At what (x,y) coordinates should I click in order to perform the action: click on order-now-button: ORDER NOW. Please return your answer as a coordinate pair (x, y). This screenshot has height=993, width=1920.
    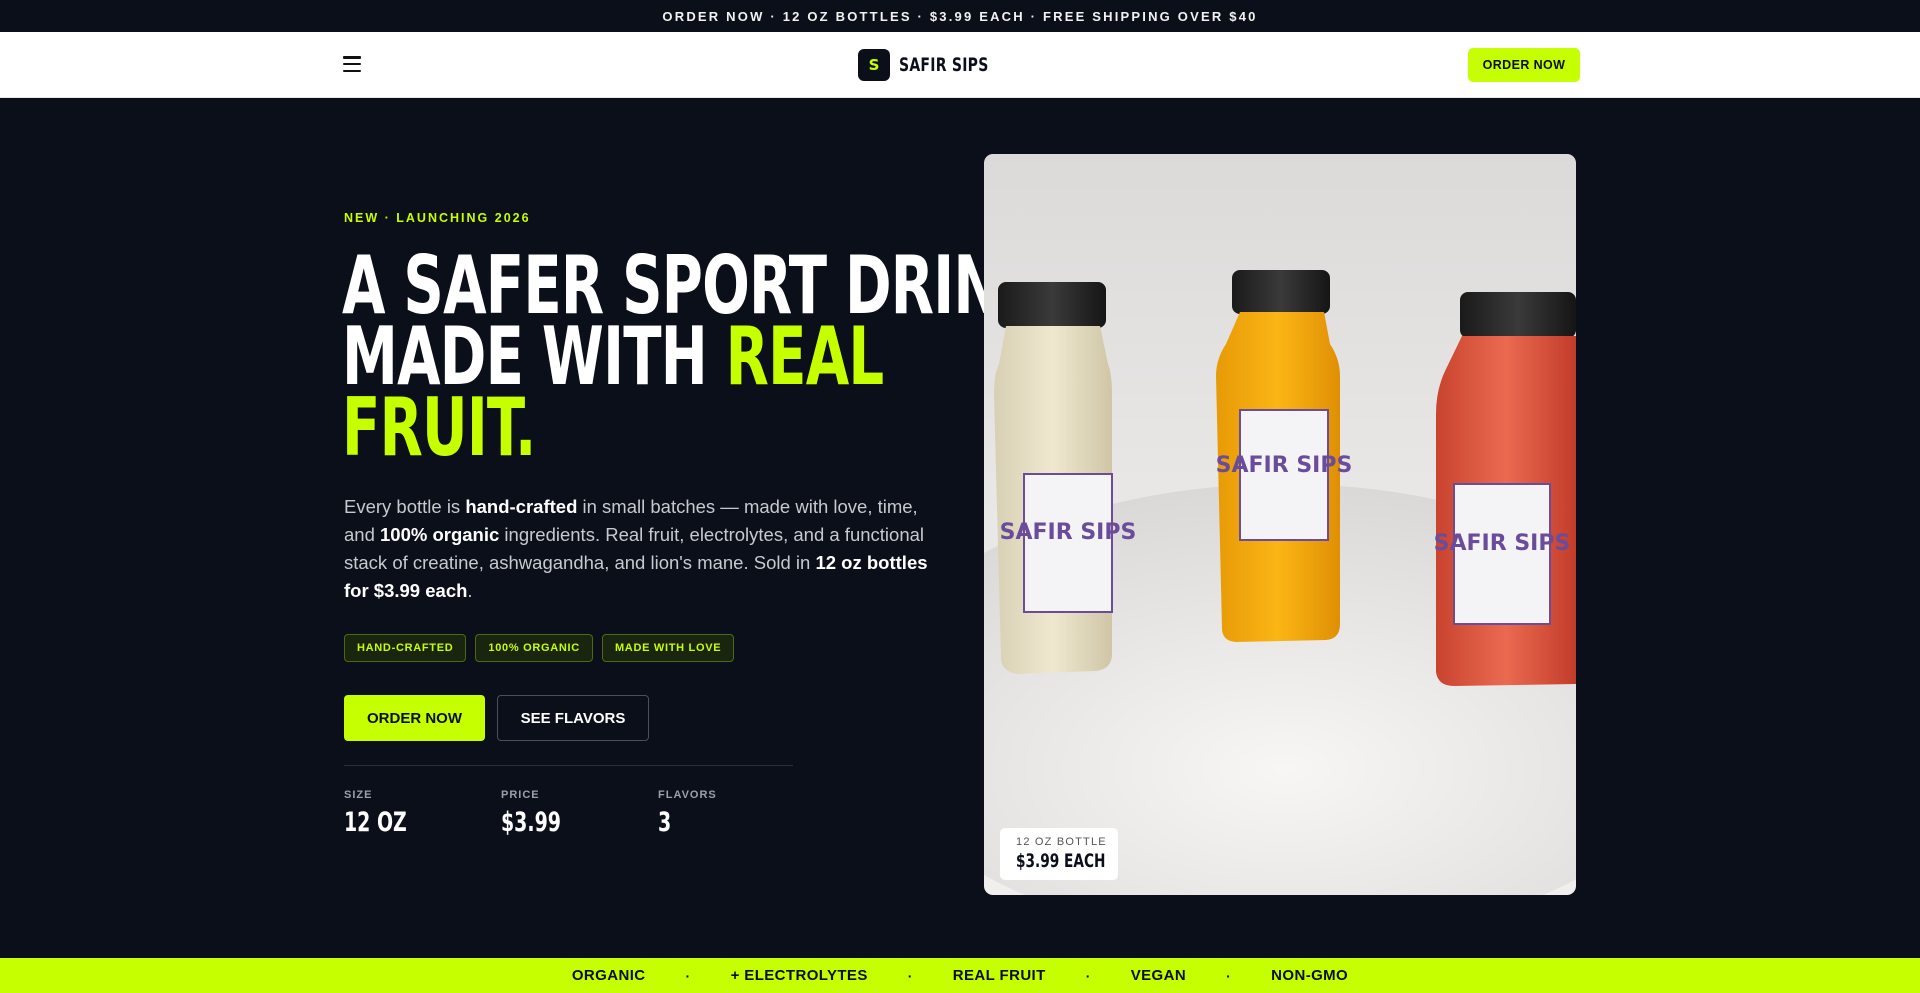
    Looking at the image, I should click on (414, 718).